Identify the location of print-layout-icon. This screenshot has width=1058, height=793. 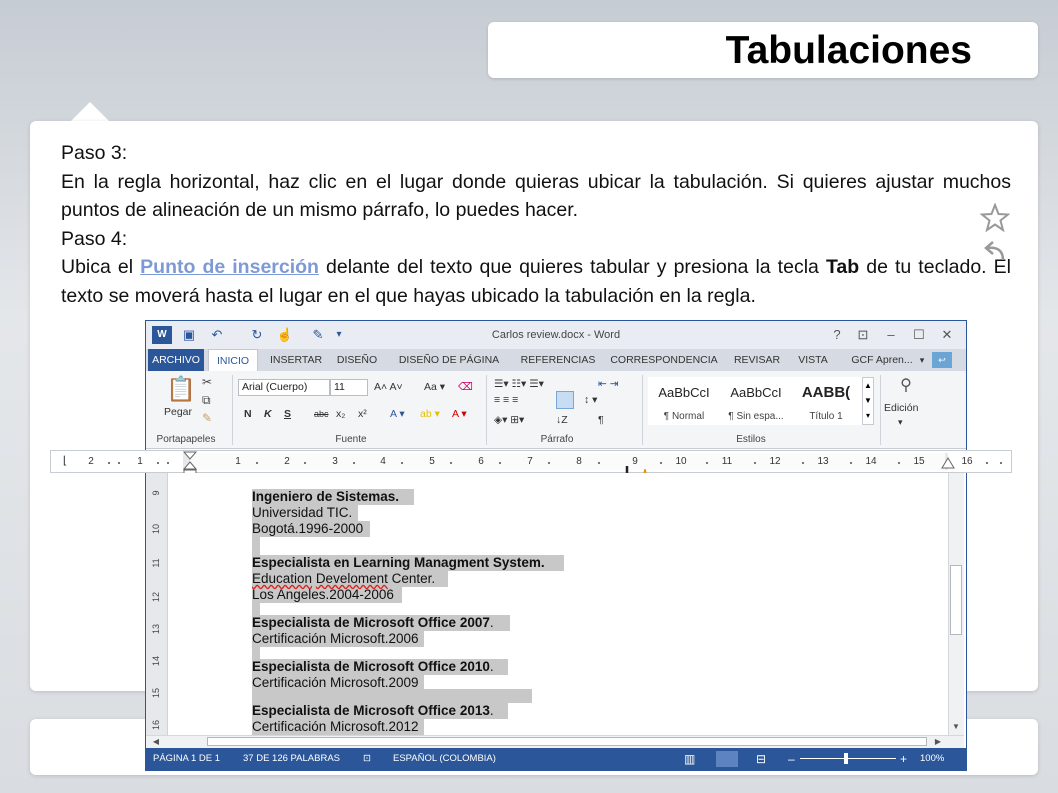
(727, 759).